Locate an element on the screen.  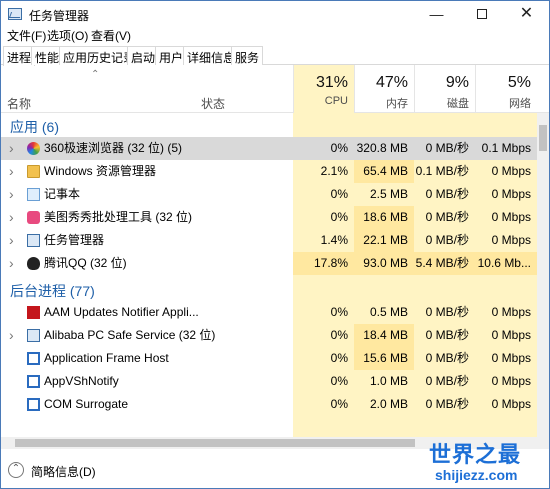
network-label: 网络 is located at coordinates (520, 104).